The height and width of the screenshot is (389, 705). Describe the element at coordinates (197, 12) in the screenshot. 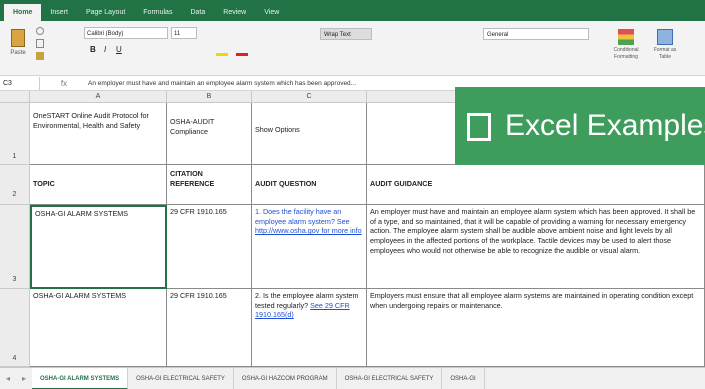

I see `tab-data: Data` at that location.